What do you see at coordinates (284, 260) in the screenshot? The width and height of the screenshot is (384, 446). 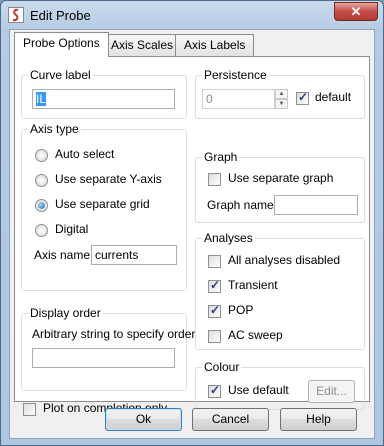 I see `all-analyses-disabled-label: All analyses disabled` at bounding box center [284, 260].